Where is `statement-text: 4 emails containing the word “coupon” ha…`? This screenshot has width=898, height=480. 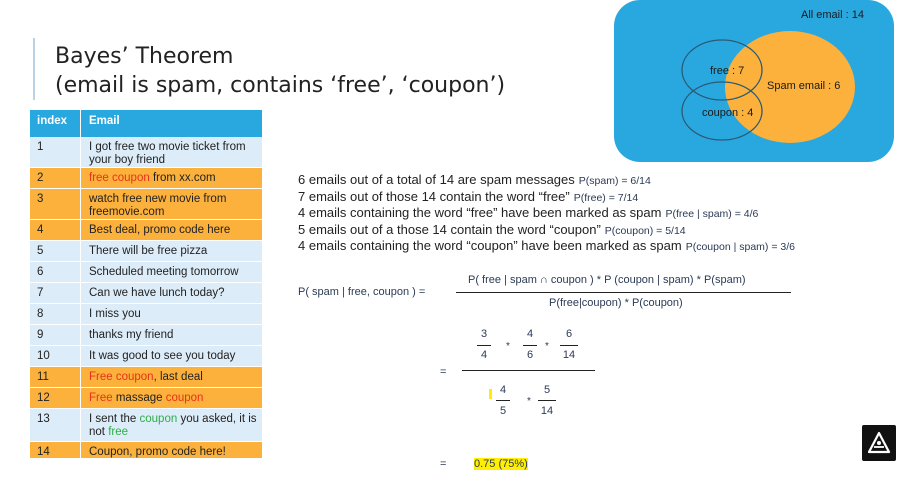 statement-text: 4 emails containing the word “coupon” ha… is located at coordinates (490, 245).